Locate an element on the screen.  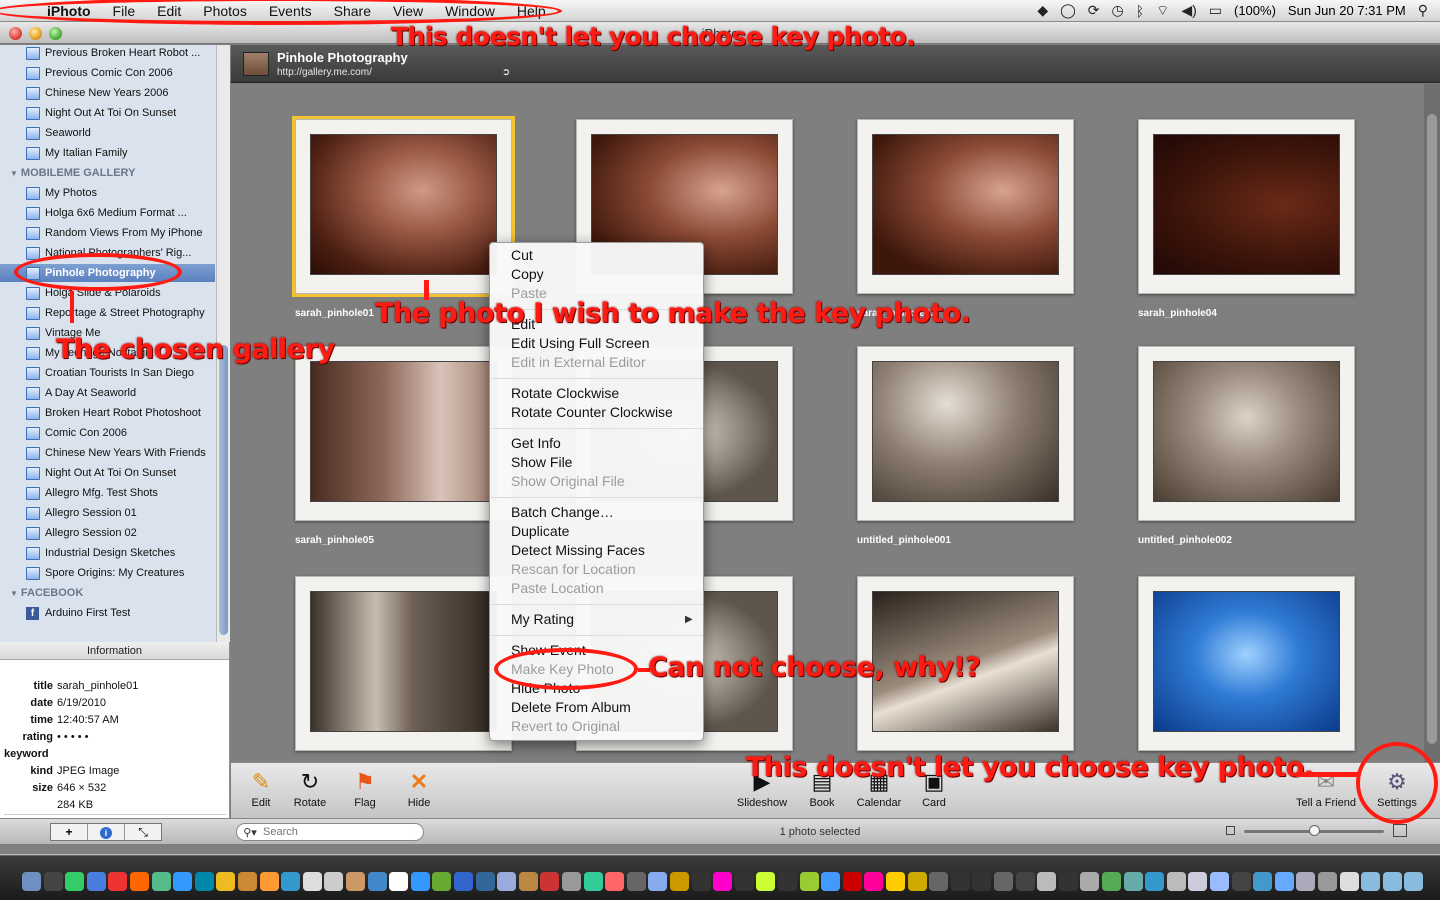
search-input is located at coordinates (338, 832).